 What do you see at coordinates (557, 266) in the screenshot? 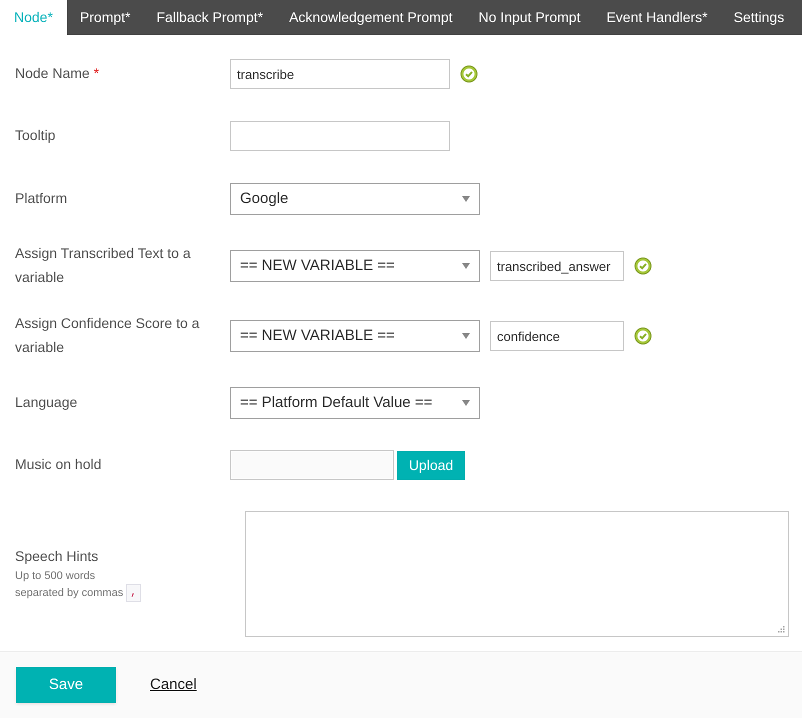
I see `text-field: transcribed_answer` at bounding box center [557, 266].